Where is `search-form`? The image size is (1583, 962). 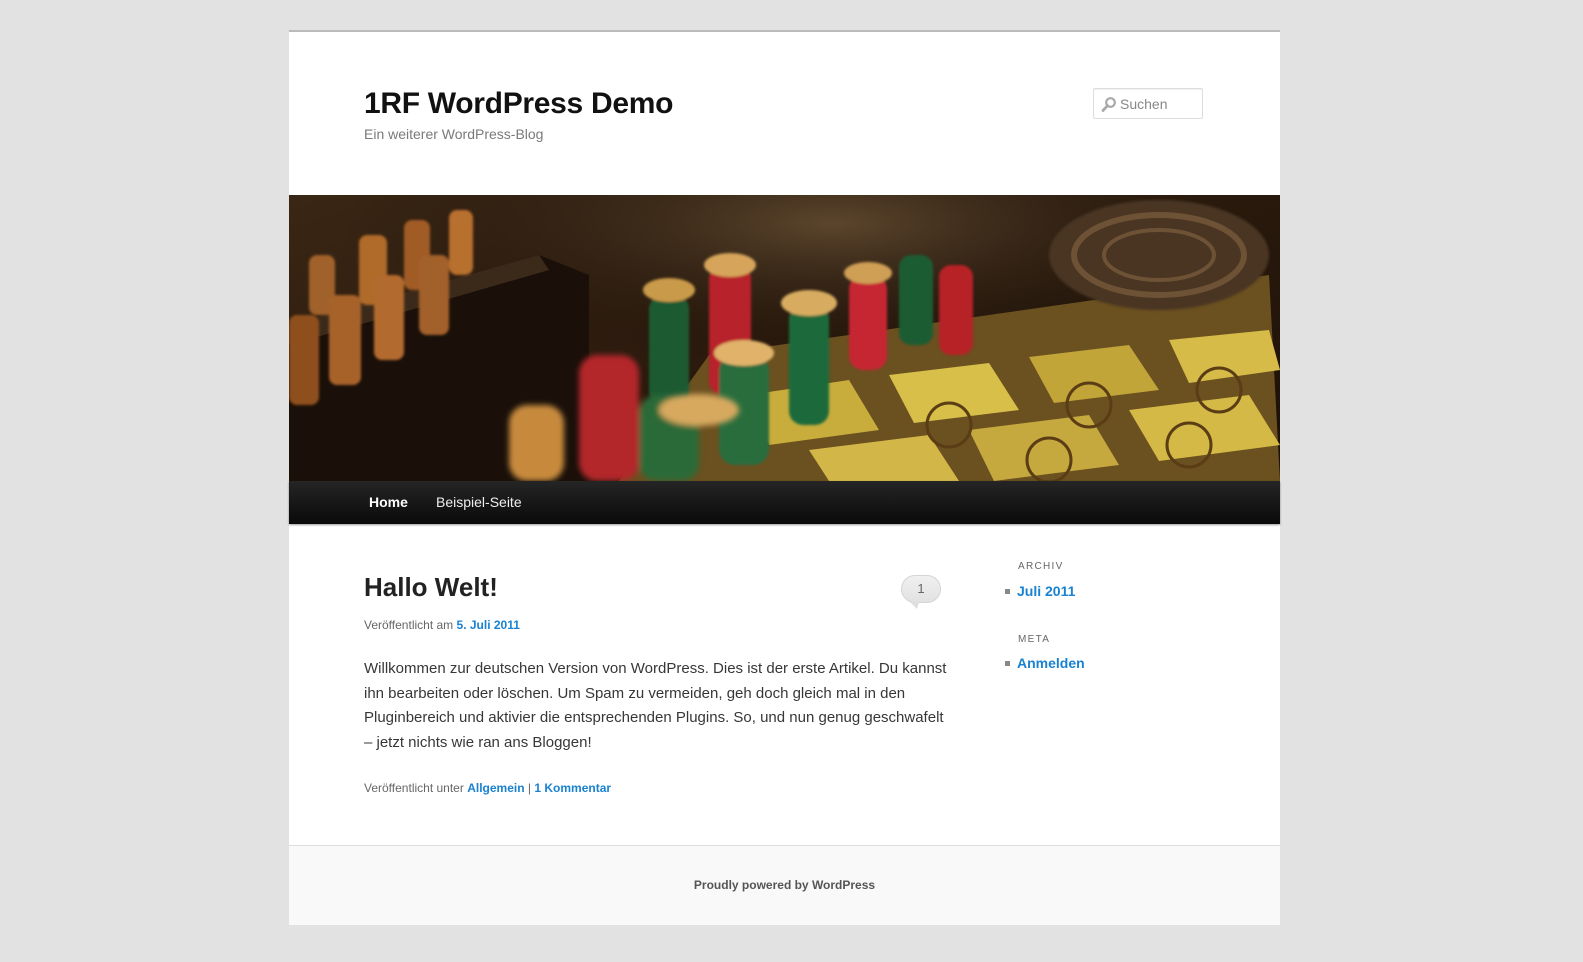
search-form is located at coordinates (1148, 103).